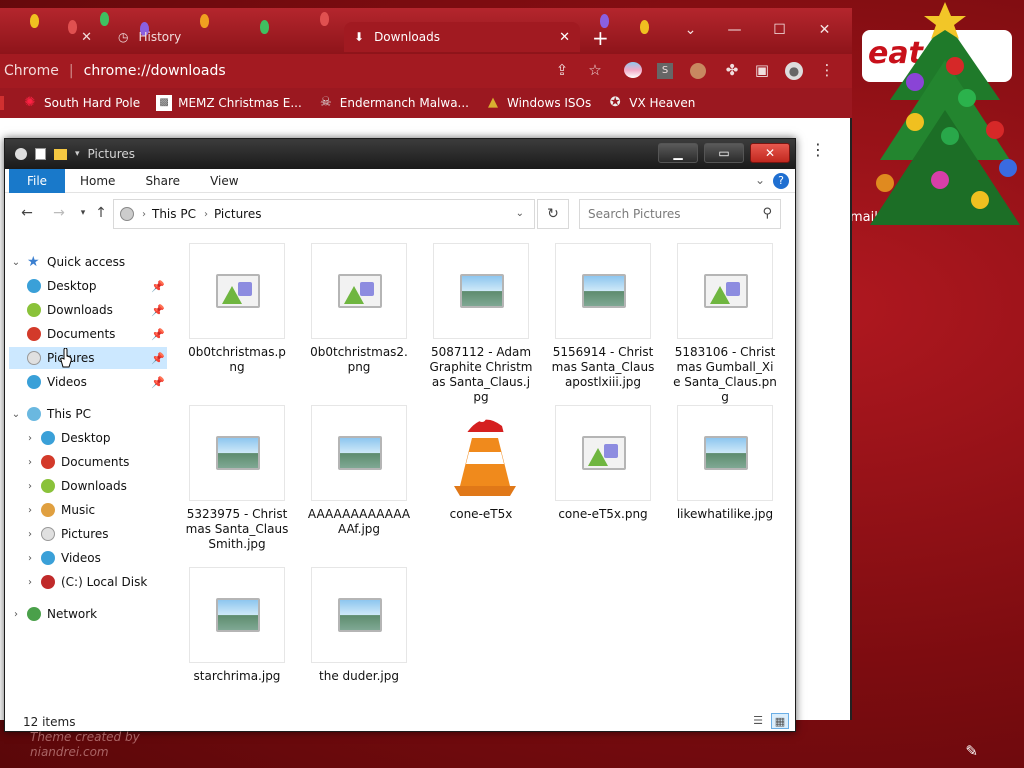  I want to click on minimize-button: —, so click(734, 30).